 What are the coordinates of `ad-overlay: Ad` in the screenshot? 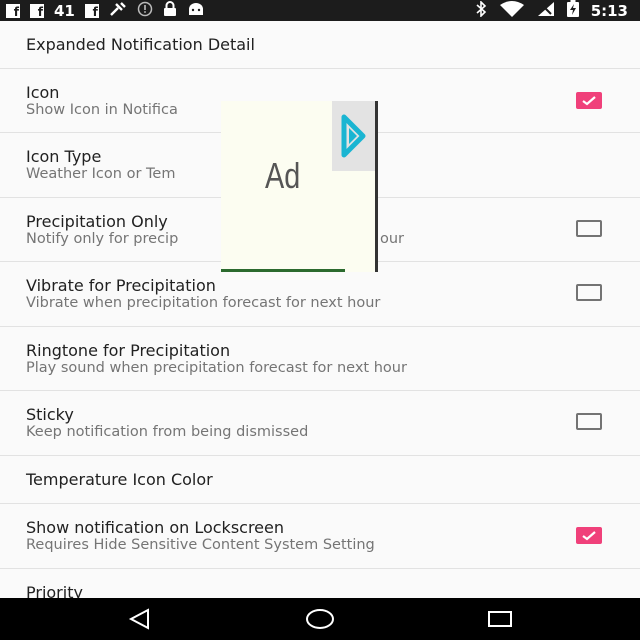 It's located at (299, 186).